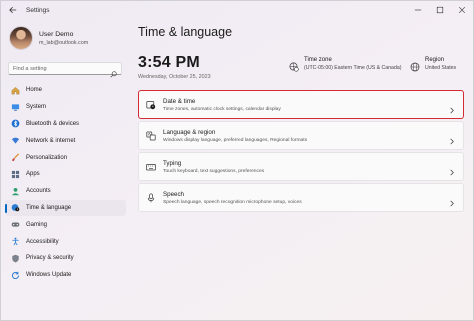 This screenshot has height=321, width=474. I want to click on network-icon, so click(15, 140).